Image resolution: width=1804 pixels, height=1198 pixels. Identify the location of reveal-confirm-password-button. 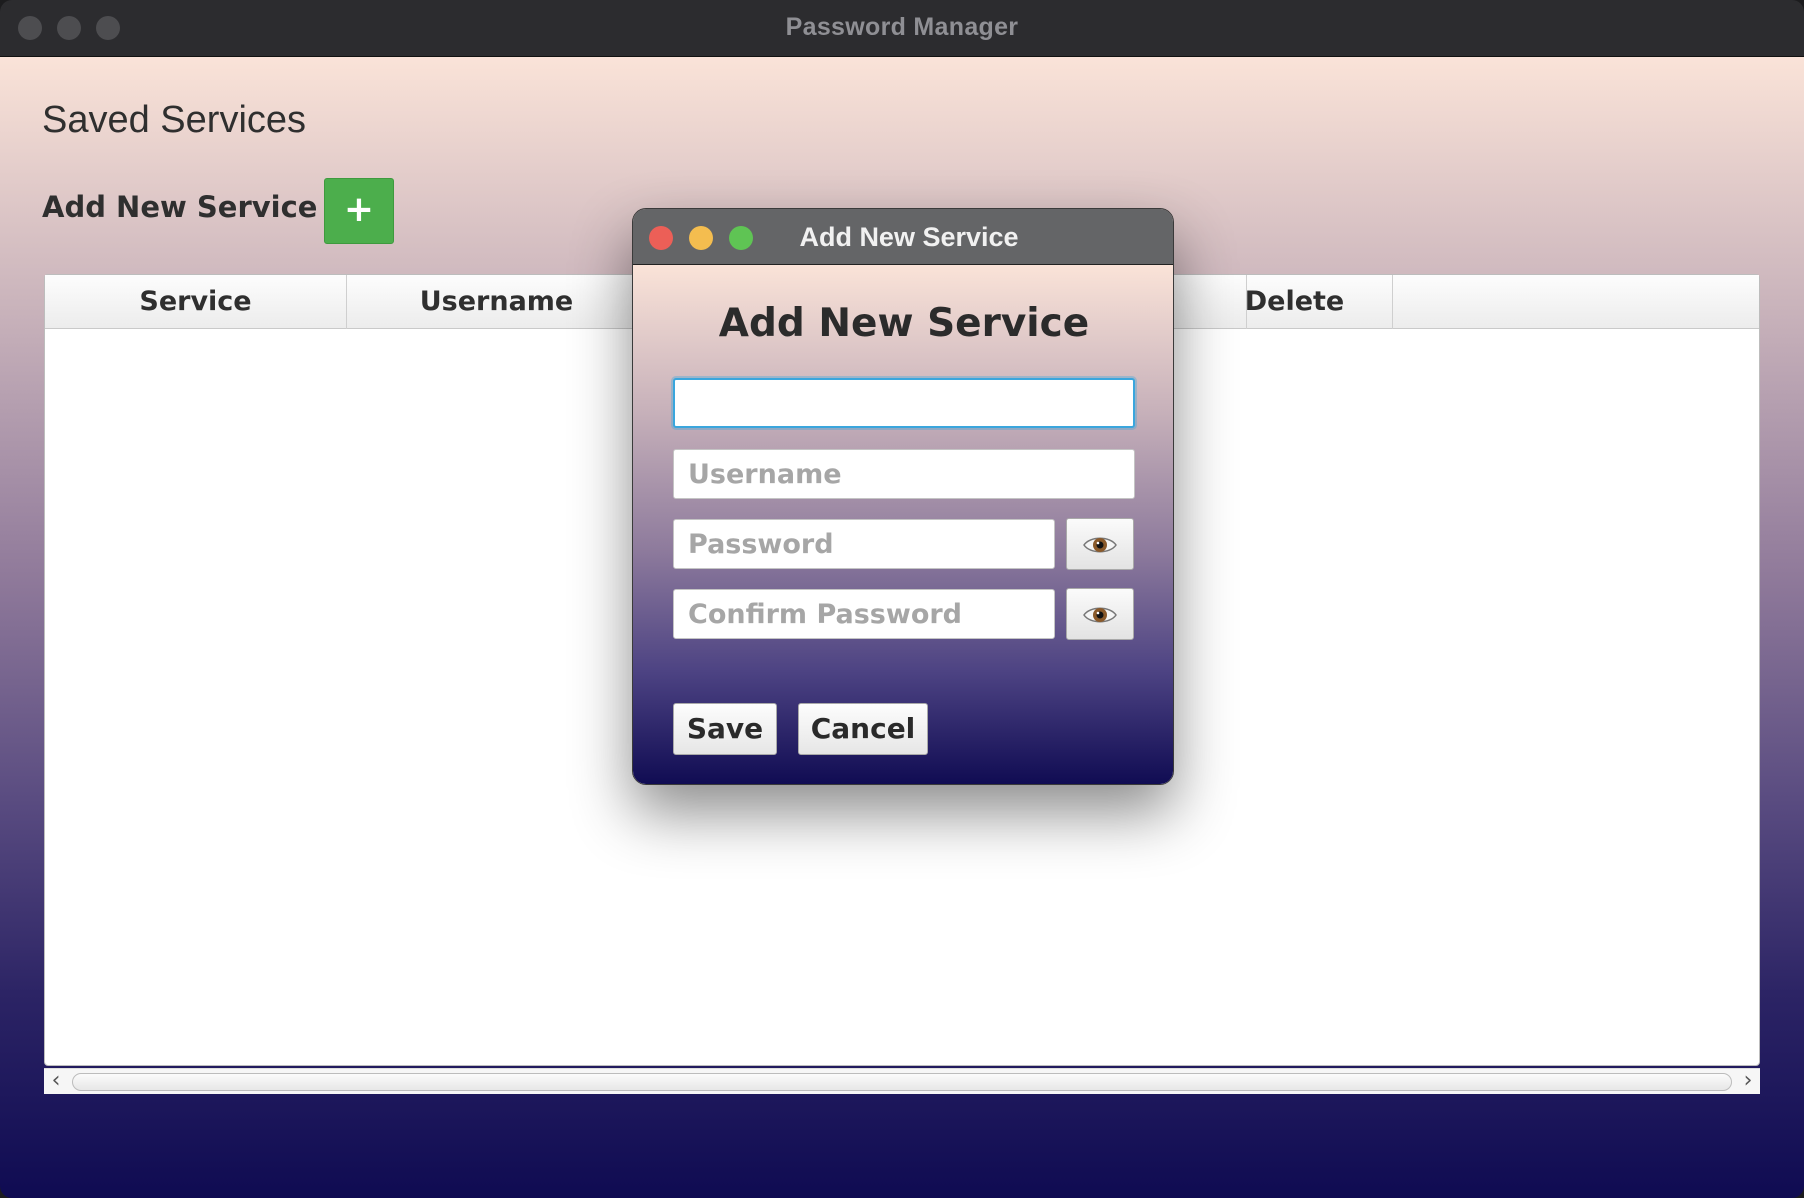
(1100, 614).